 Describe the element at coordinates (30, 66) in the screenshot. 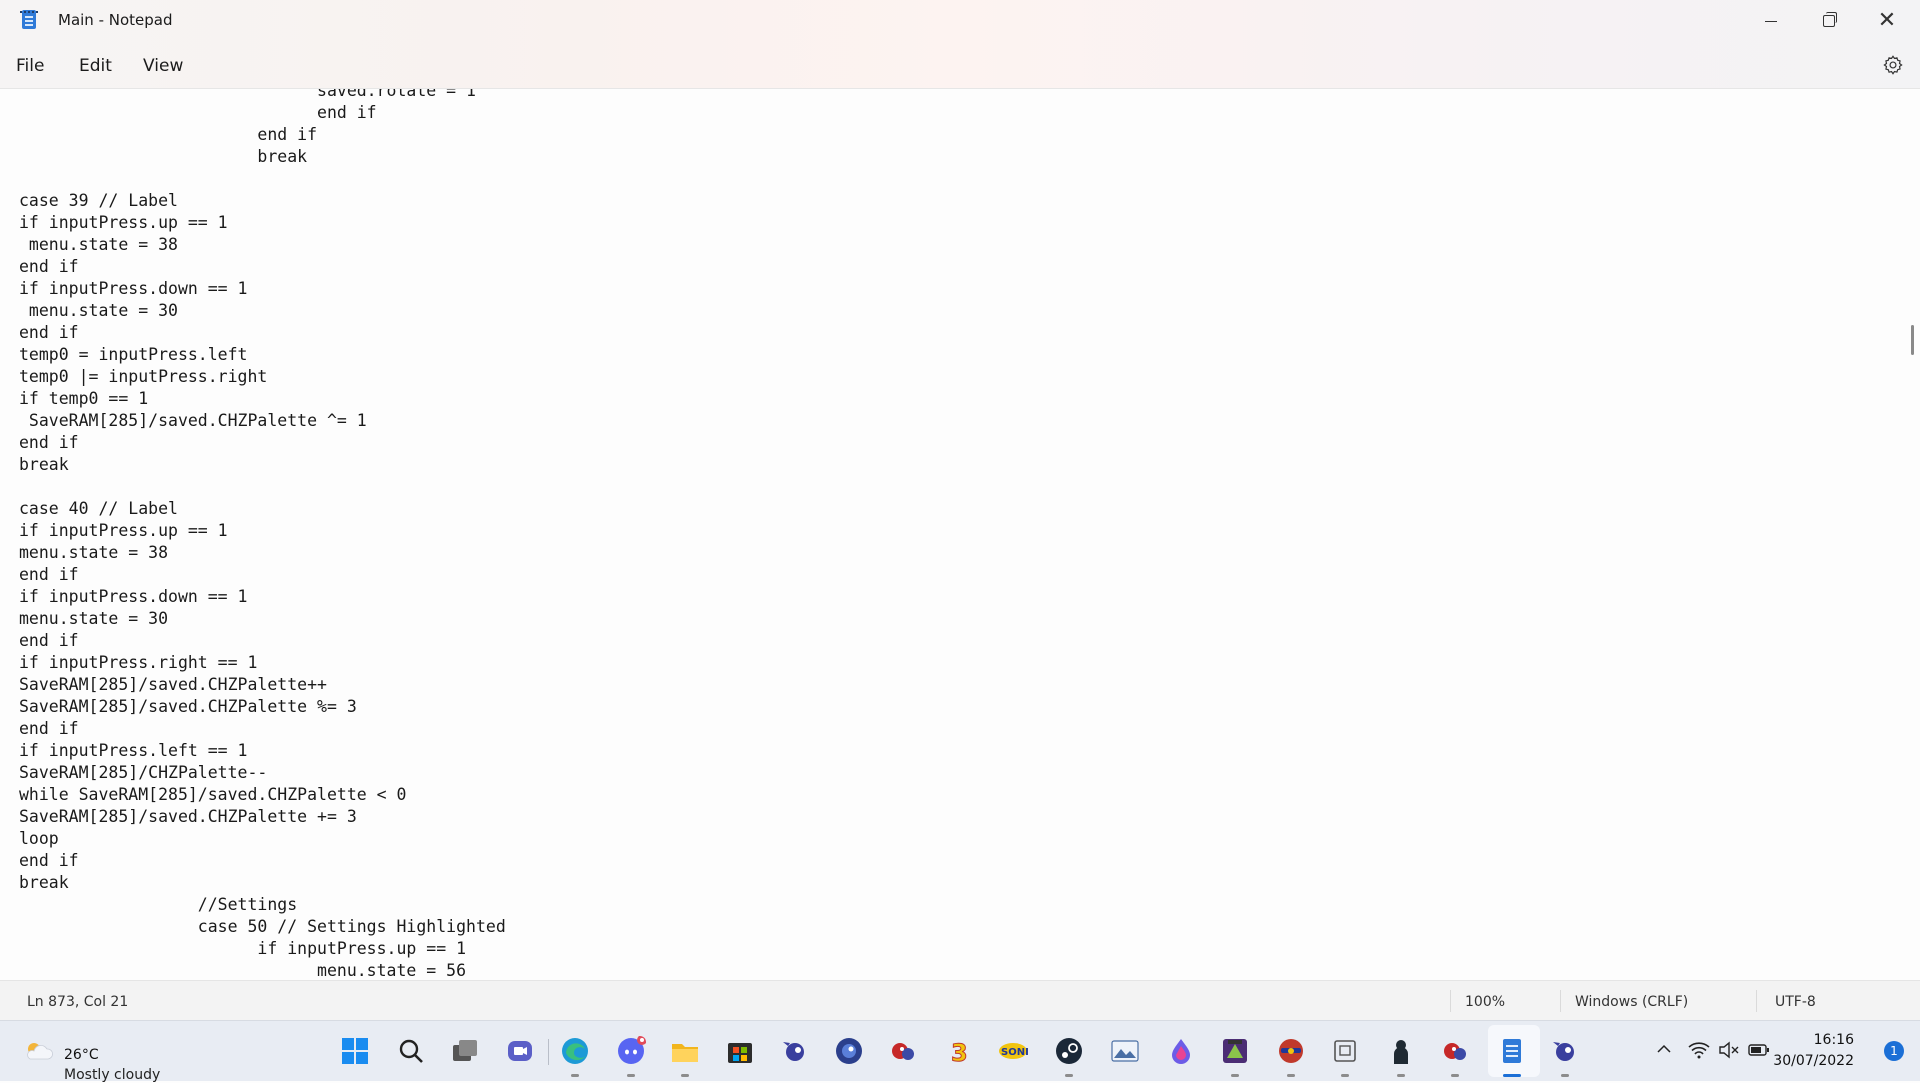

I see `menu-file: File` at that location.